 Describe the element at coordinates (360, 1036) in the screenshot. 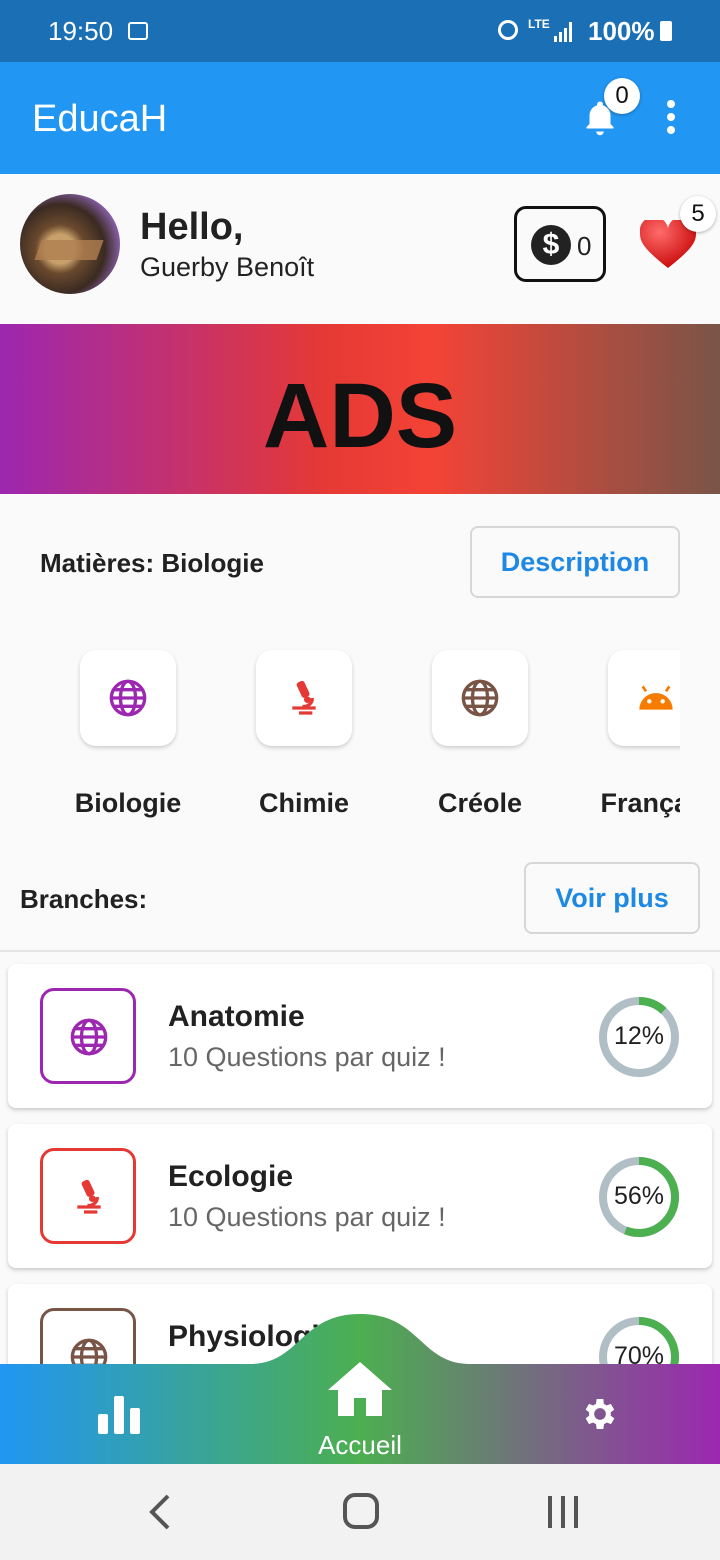

I see `branch-card-anatomie: Anatomie 10 Questions par quiz ! 12%` at that location.